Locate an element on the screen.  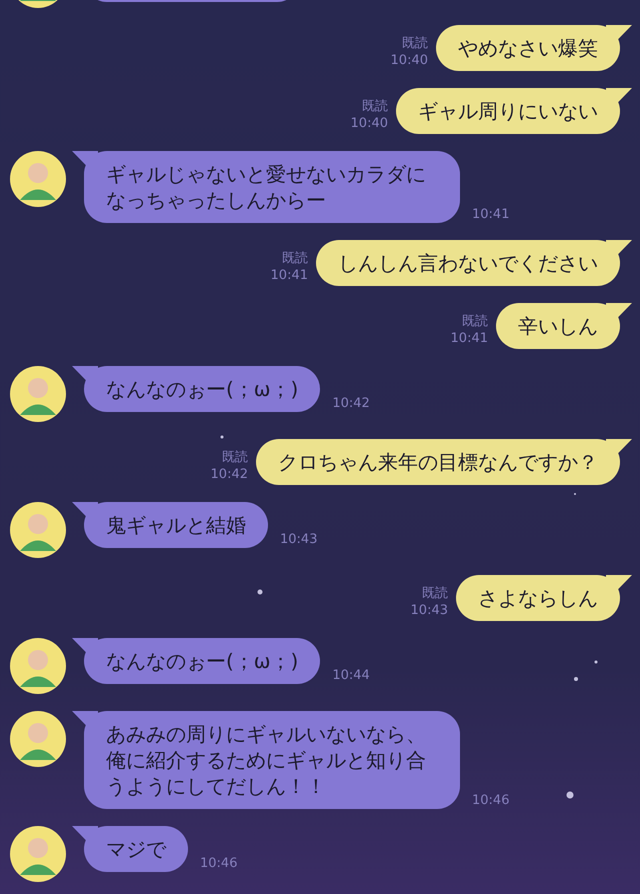
sent-message: しんしん言わないでください is located at coordinates (474, 263).